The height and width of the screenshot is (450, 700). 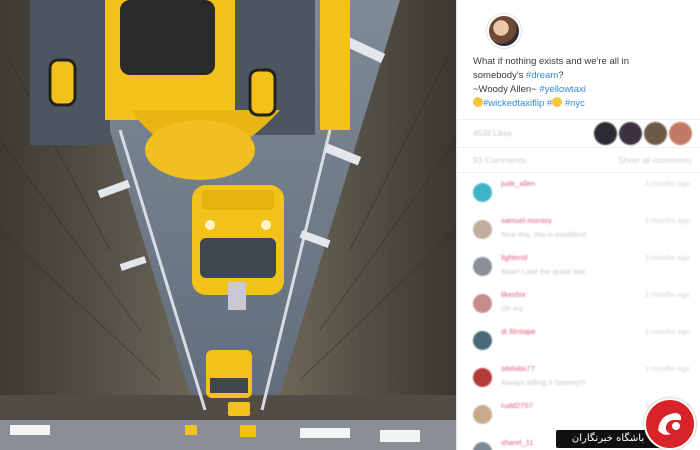 What do you see at coordinates (578, 191) in the screenshot?
I see `comment-item: jude_allen 3 months ago` at bounding box center [578, 191].